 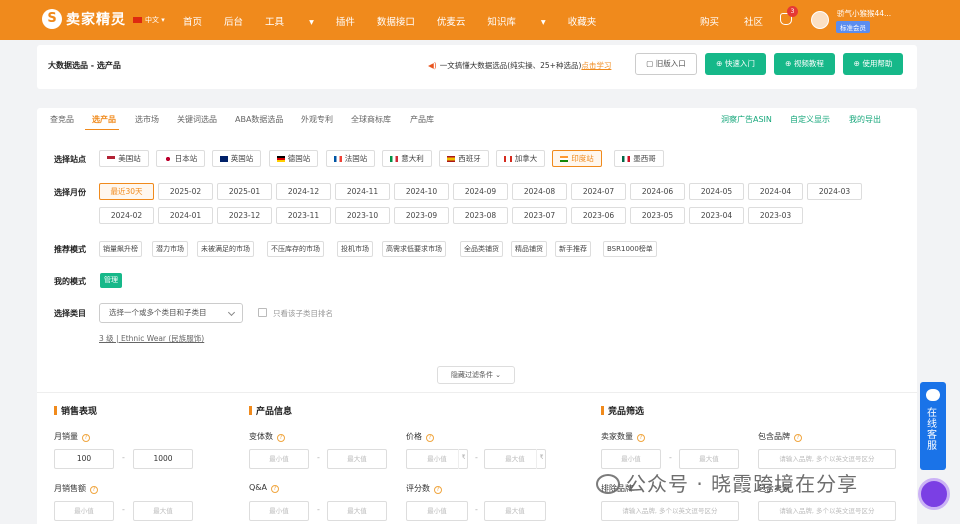 I want to click on only-subcategory-checkbox, so click(x=262, y=312).